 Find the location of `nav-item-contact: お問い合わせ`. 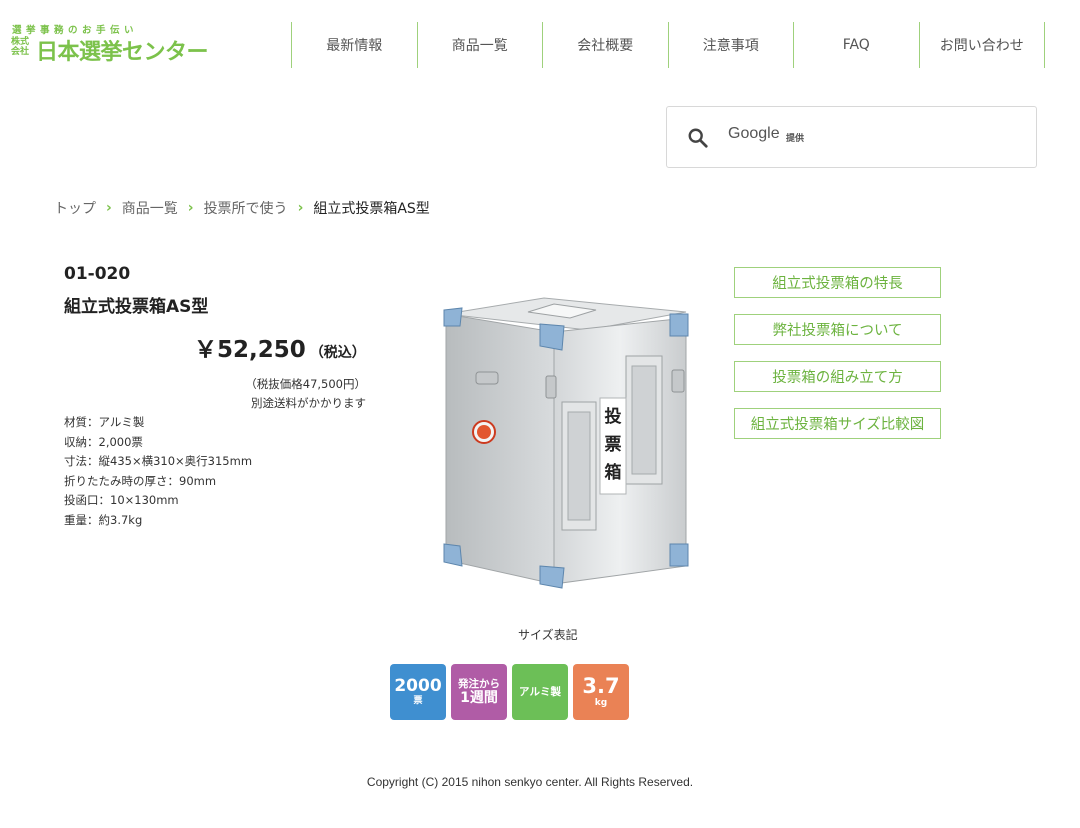

nav-item-contact: お問い合わせ is located at coordinates (982, 45).